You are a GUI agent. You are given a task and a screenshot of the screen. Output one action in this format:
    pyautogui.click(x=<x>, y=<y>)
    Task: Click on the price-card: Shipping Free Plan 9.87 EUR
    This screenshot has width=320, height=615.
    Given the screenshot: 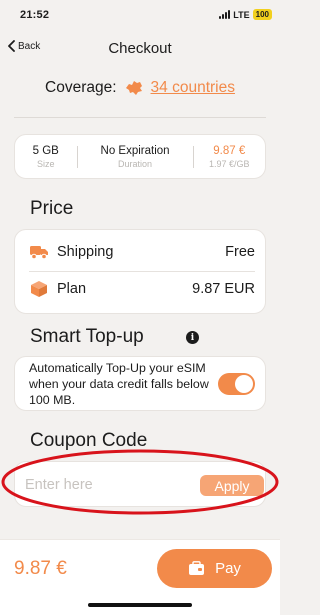 What is the action you would take?
    pyautogui.click(x=140, y=271)
    